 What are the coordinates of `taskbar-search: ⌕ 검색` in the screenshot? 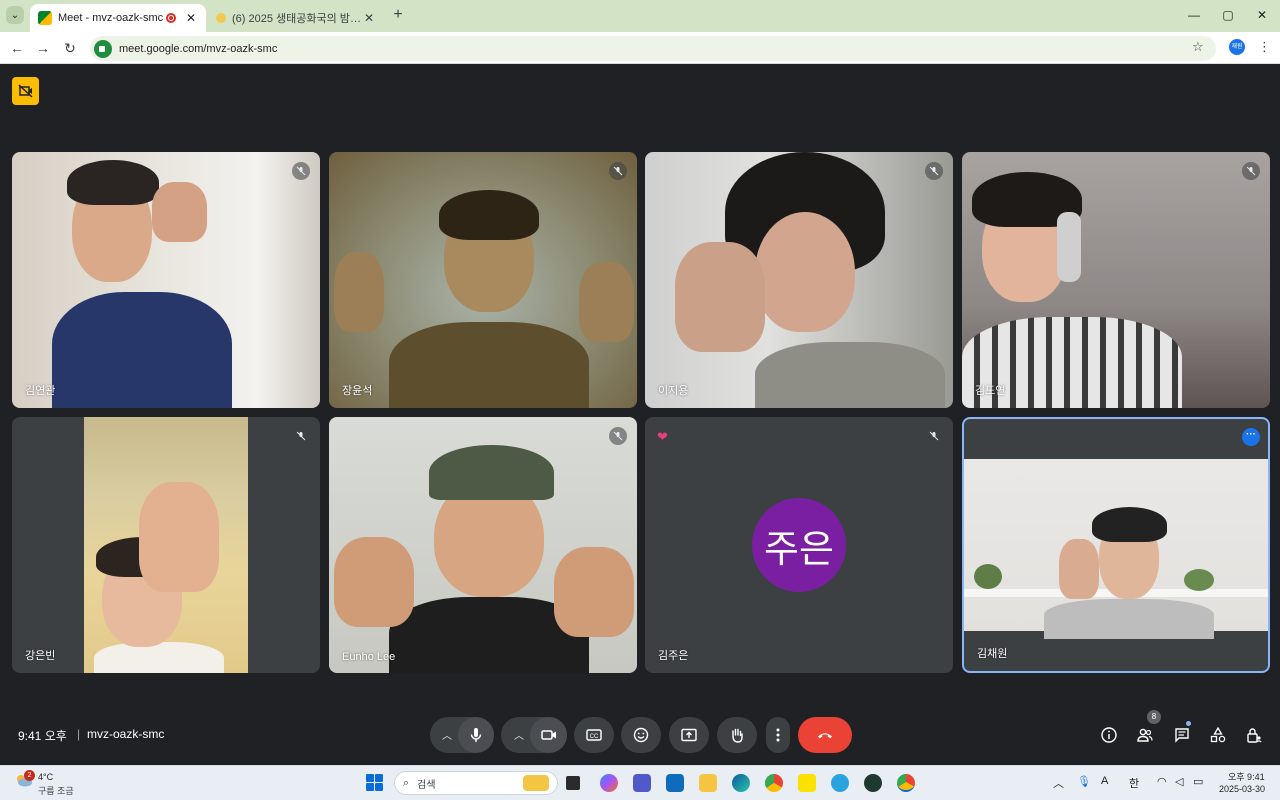 It's located at (476, 783).